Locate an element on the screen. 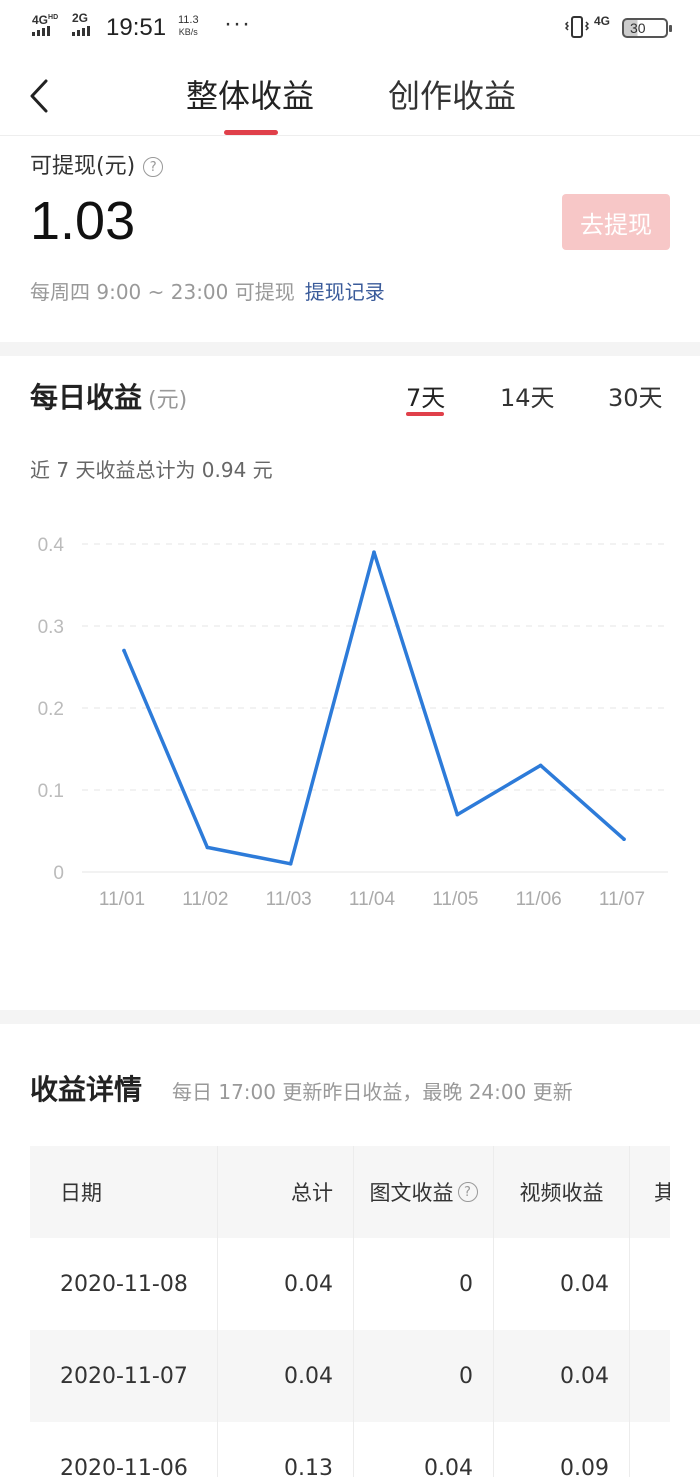 Image resolution: width=700 pixels, height=1477 pixels. network-label-primary: 4GHD is located at coordinates (45, 19).